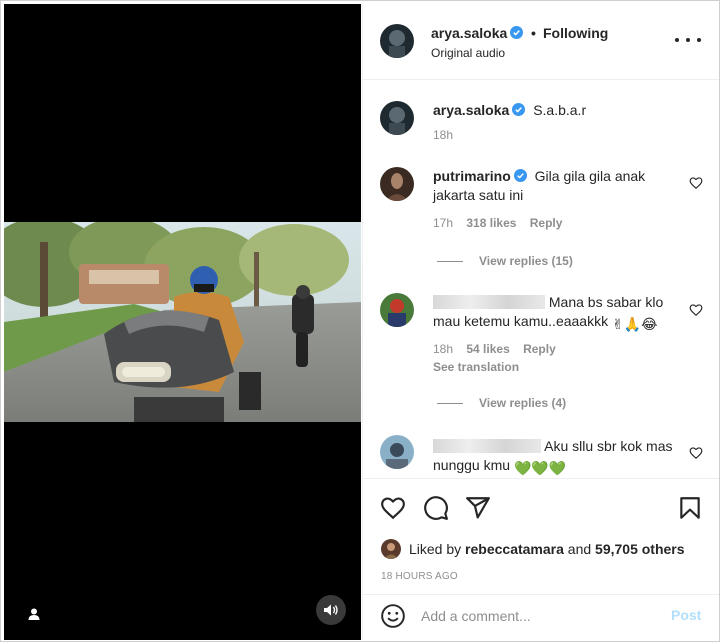  I want to click on post-button: Post, so click(686, 615).